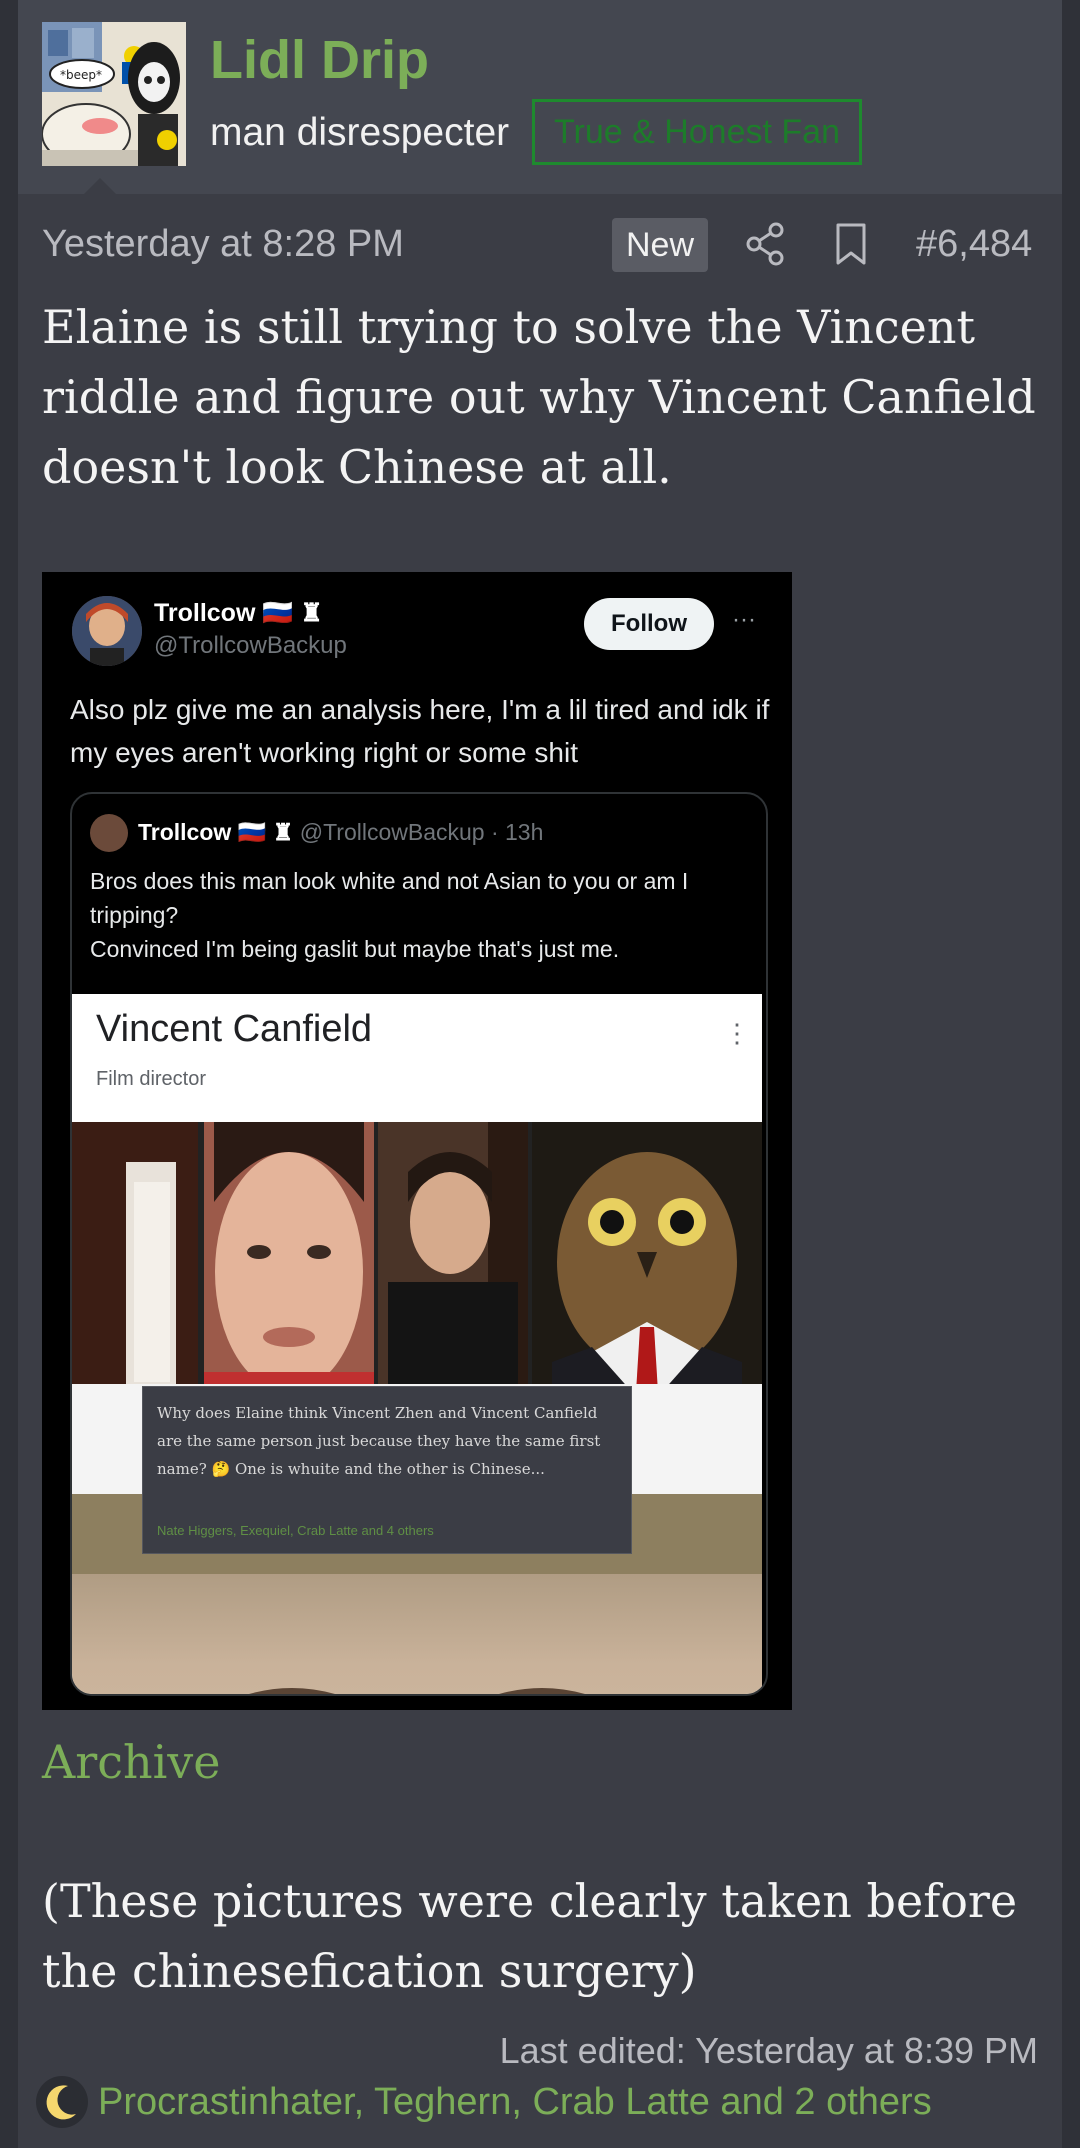 This screenshot has height=2148, width=1080. Describe the element at coordinates (360, 132) in the screenshot. I see `user-title: man disrespecter` at that location.